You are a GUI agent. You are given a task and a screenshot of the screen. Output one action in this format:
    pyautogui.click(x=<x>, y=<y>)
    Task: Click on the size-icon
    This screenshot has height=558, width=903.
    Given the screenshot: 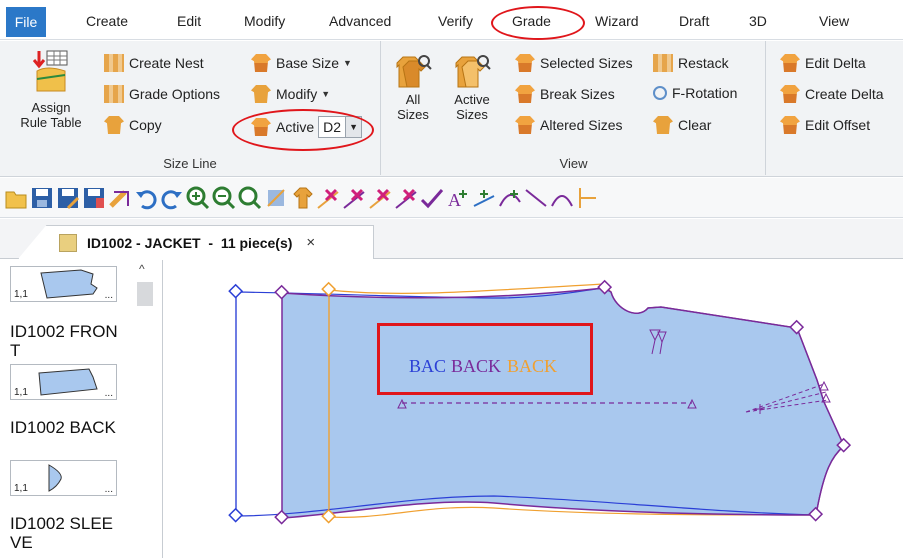 What is the action you would take?
    pyautogui.click(x=302, y=198)
    